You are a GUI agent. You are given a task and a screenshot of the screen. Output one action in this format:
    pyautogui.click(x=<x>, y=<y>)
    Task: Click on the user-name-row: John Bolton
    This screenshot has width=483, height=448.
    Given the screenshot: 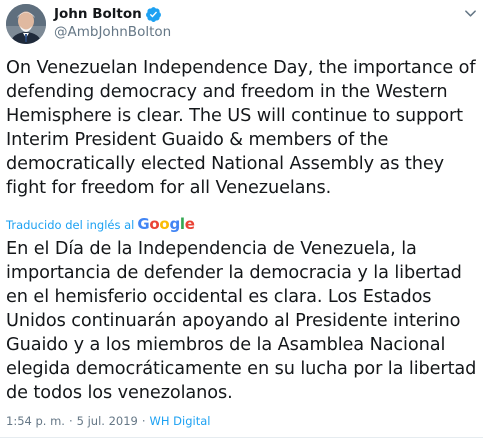 What is the action you would take?
    pyautogui.click(x=108, y=14)
    